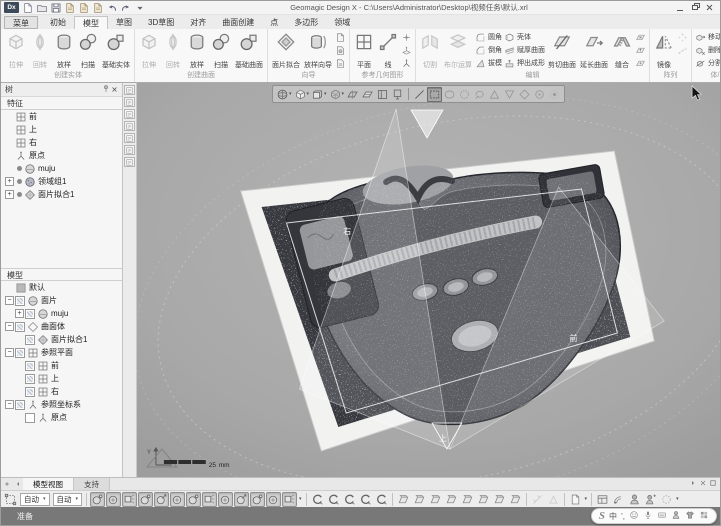 The height and width of the screenshot is (526, 721). Describe the element at coordinates (61, 378) in the screenshot. I see `tree-item: 上` at that location.